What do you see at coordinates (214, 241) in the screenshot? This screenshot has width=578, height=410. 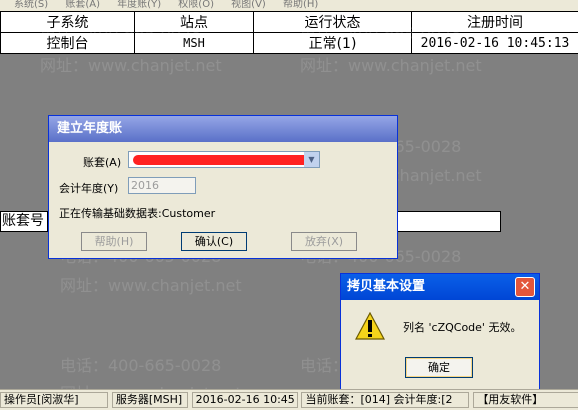 I see `confirm-button: 确认(C)` at bounding box center [214, 241].